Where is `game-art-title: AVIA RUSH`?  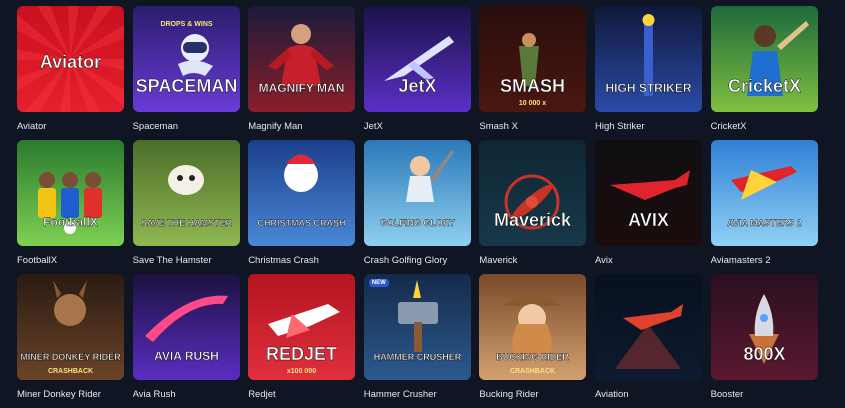
game-art-title: AVIA RUSH is located at coordinates (186, 356).